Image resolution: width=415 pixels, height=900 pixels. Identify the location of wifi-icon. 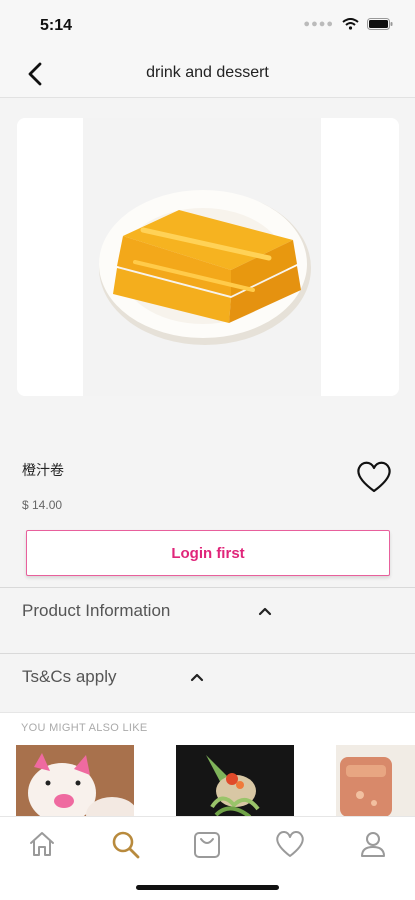
(350, 24).